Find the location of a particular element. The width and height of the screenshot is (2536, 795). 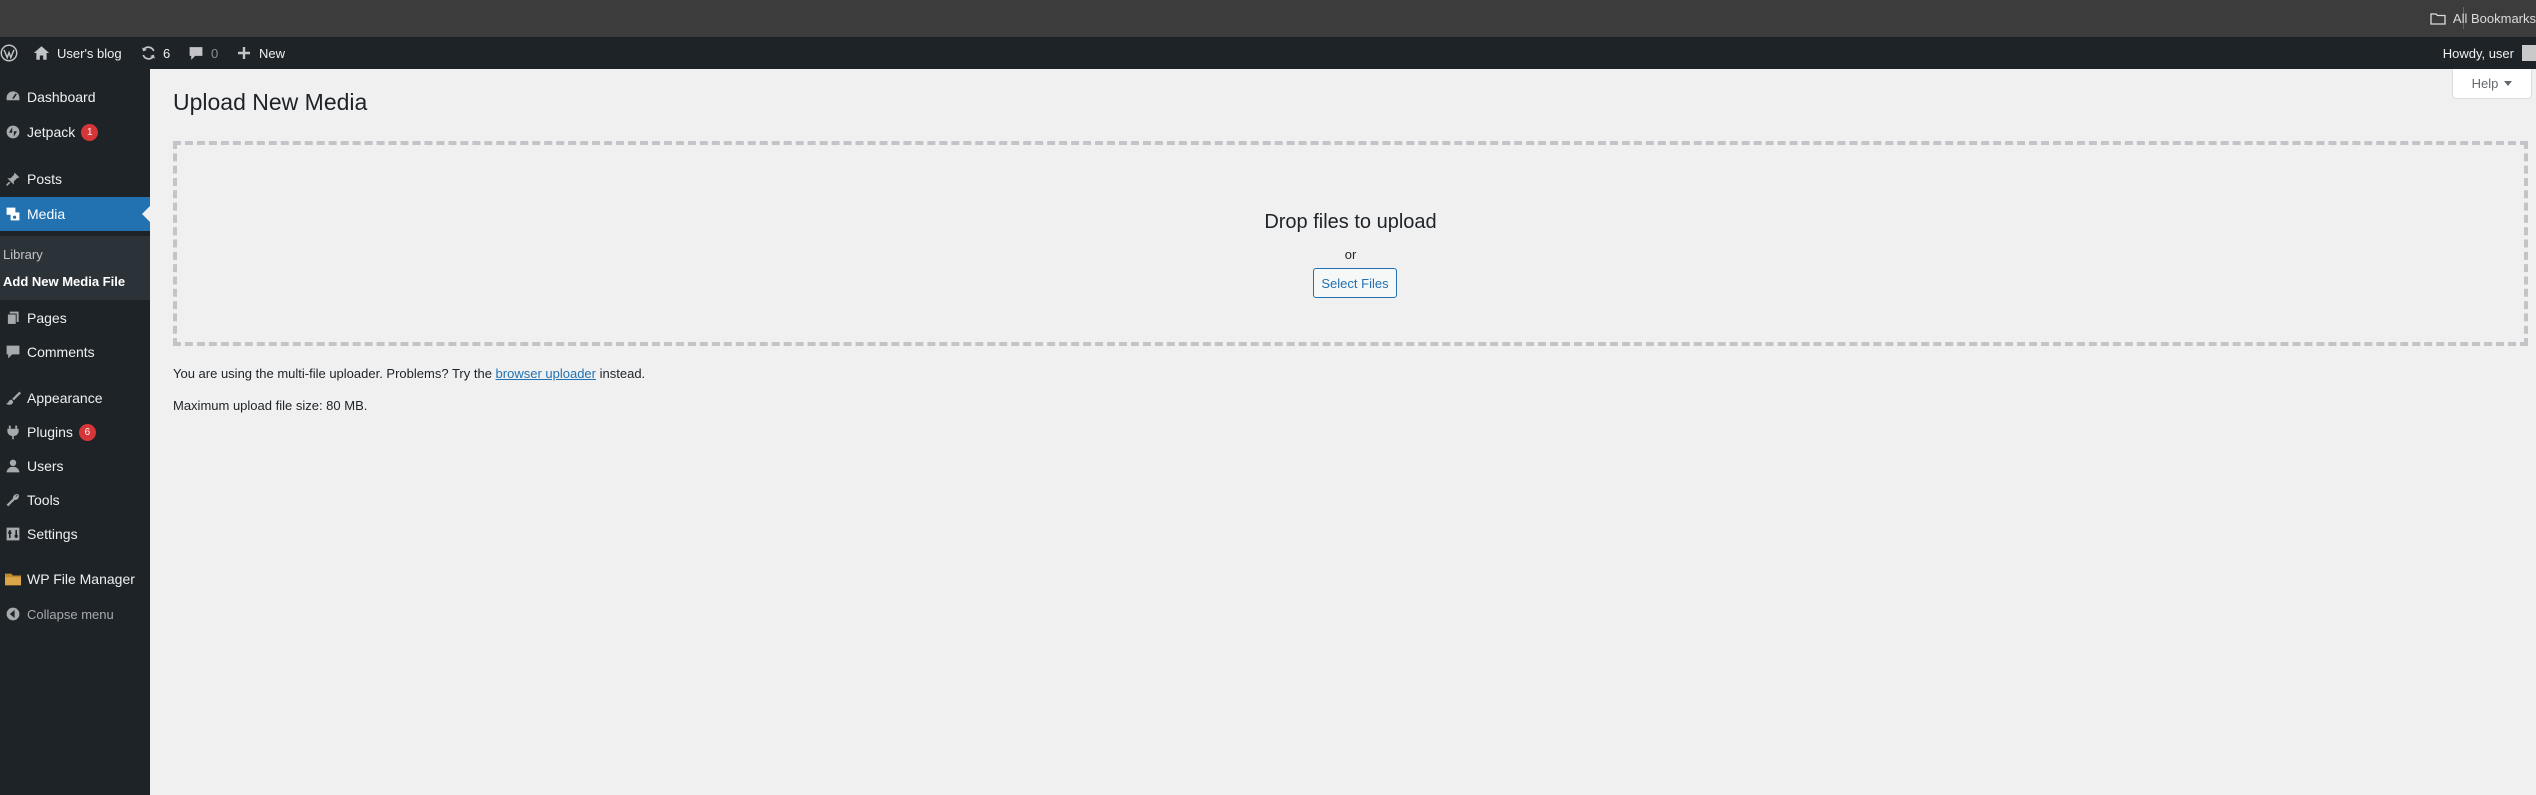

sidebar-item-label: Pages is located at coordinates (47, 318).